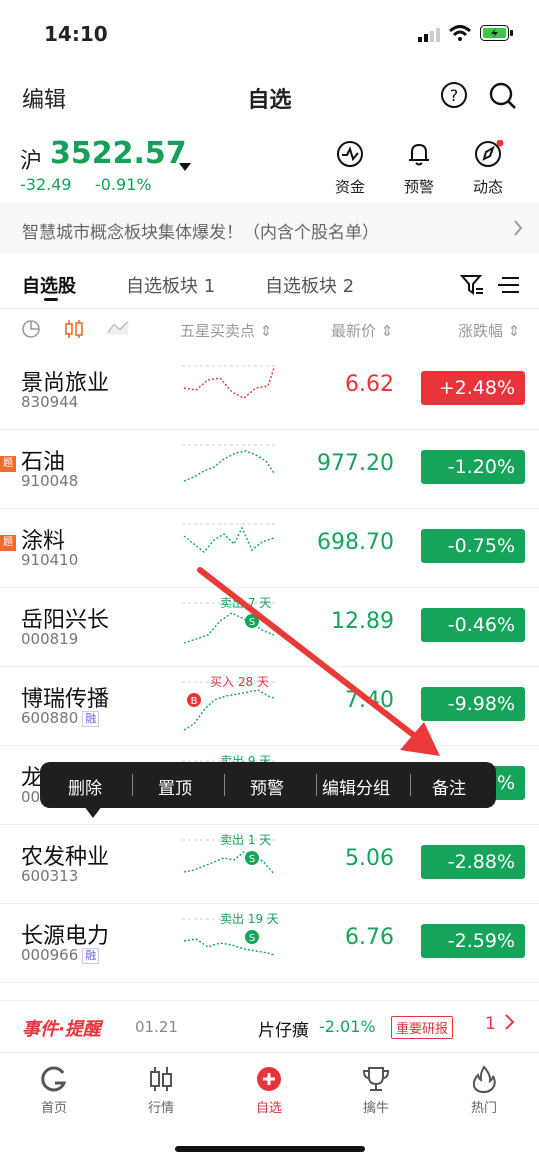 The width and height of the screenshot is (539, 1166). What do you see at coordinates (50, 560) in the screenshot?
I see `stock-code: 910410` at bounding box center [50, 560].